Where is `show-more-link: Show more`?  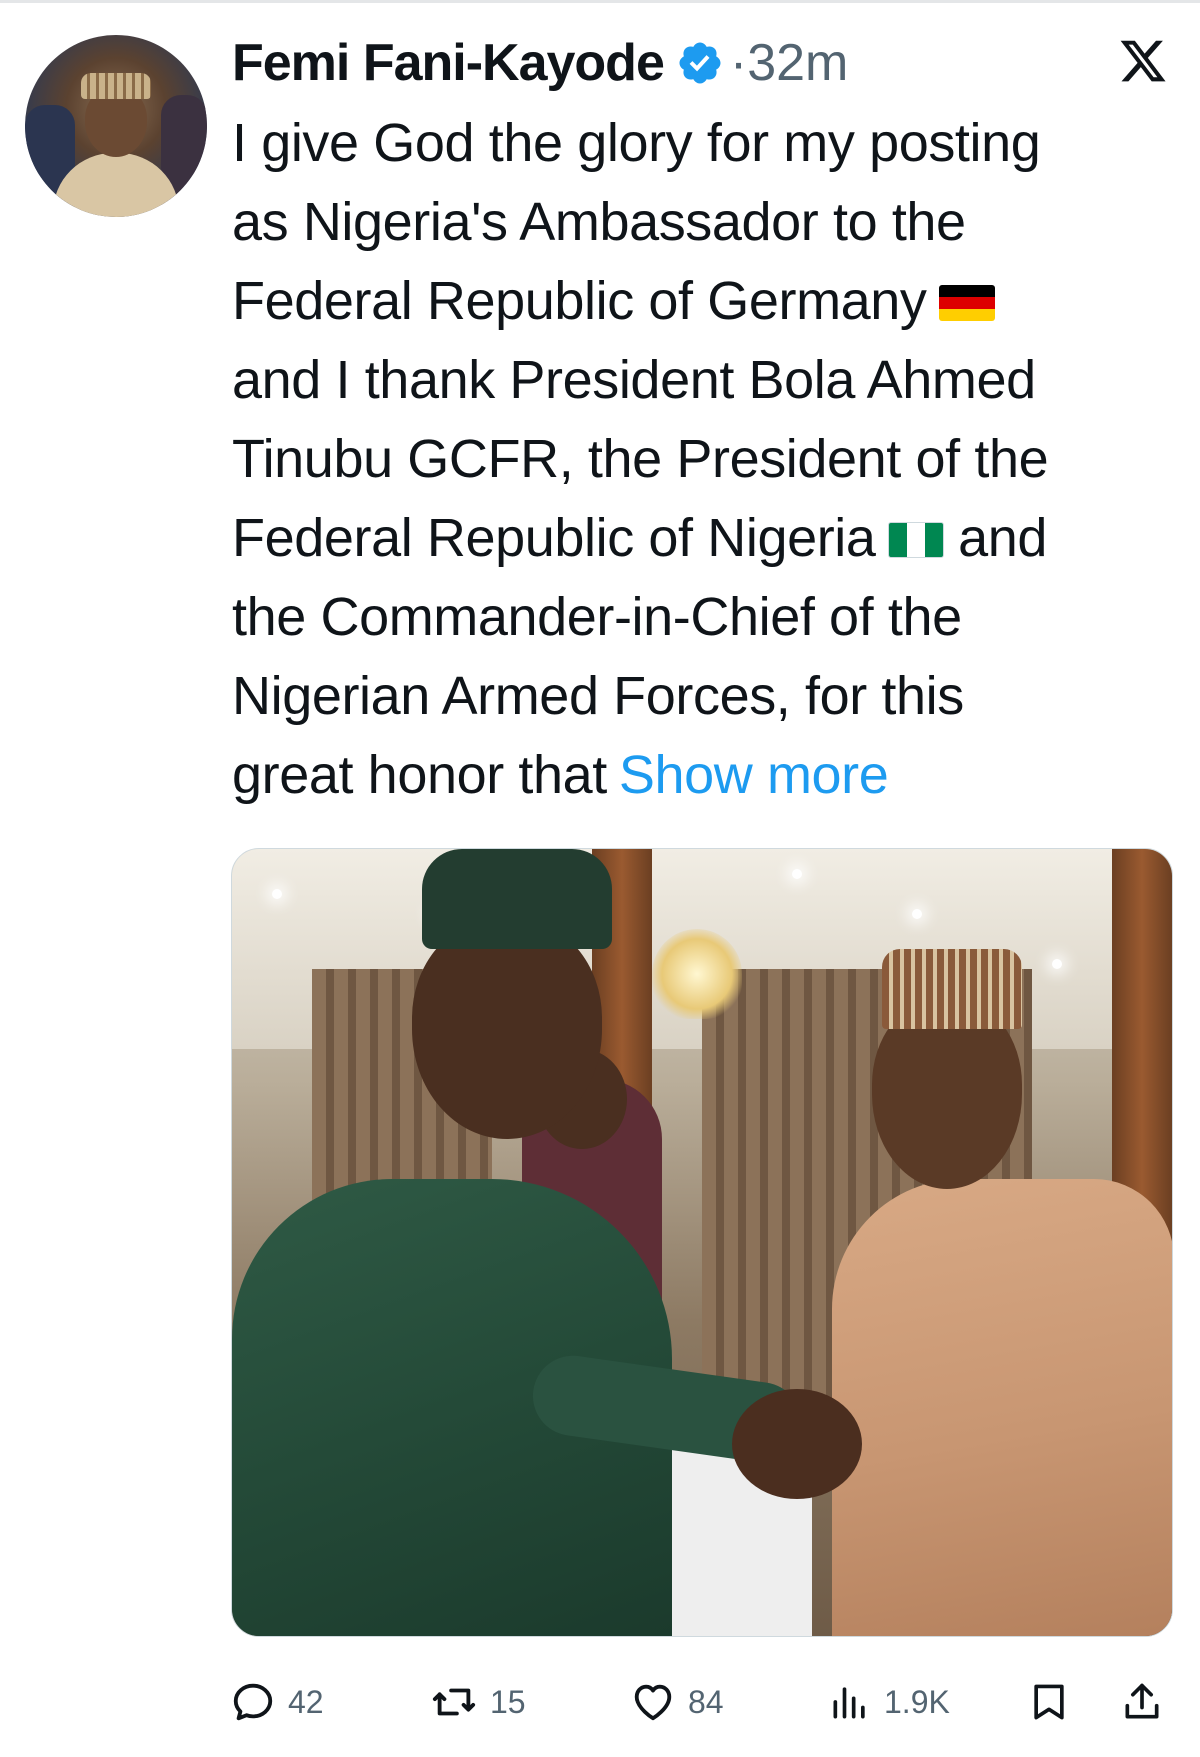
show-more-link: Show more is located at coordinates (754, 775).